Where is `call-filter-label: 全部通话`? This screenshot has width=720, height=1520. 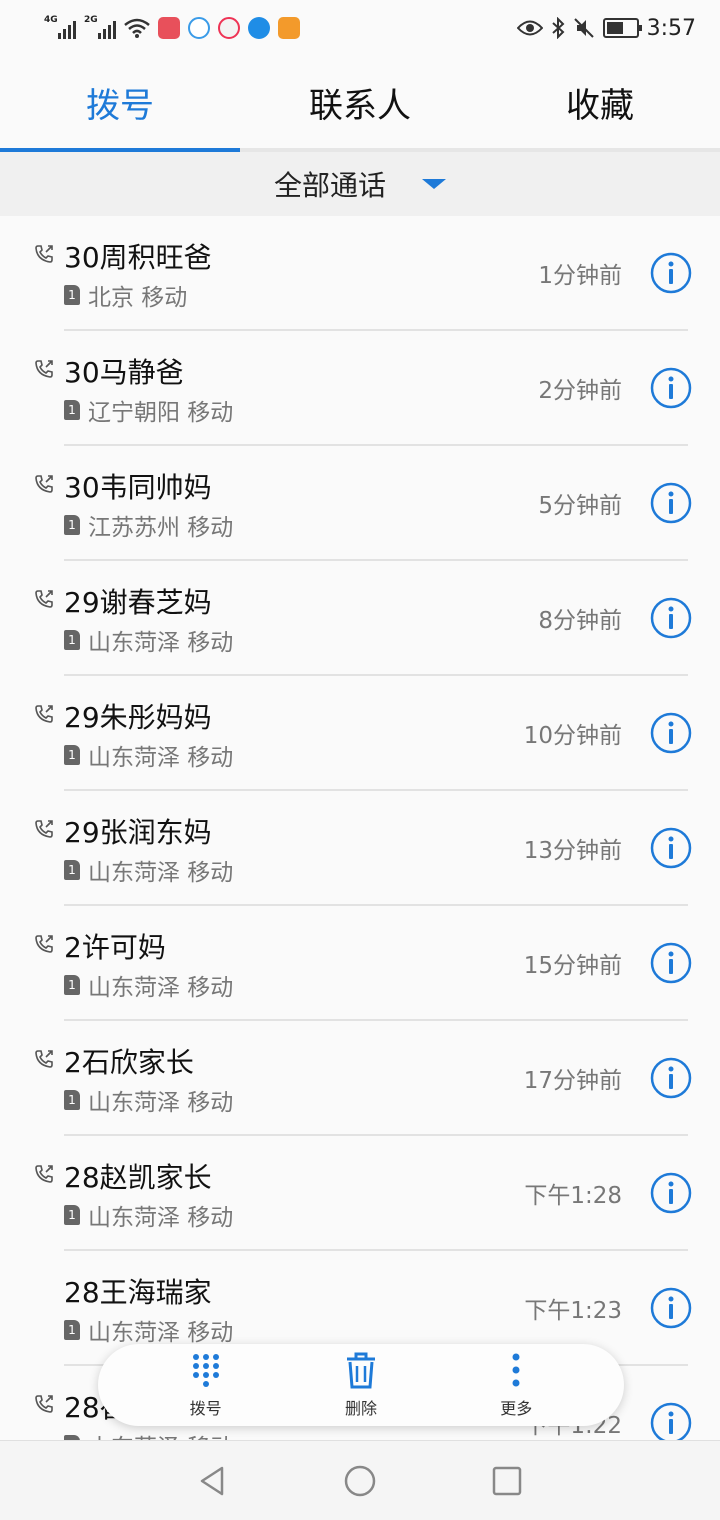
call-filter-label: 全部通话 is located at coordinates (329, 185).